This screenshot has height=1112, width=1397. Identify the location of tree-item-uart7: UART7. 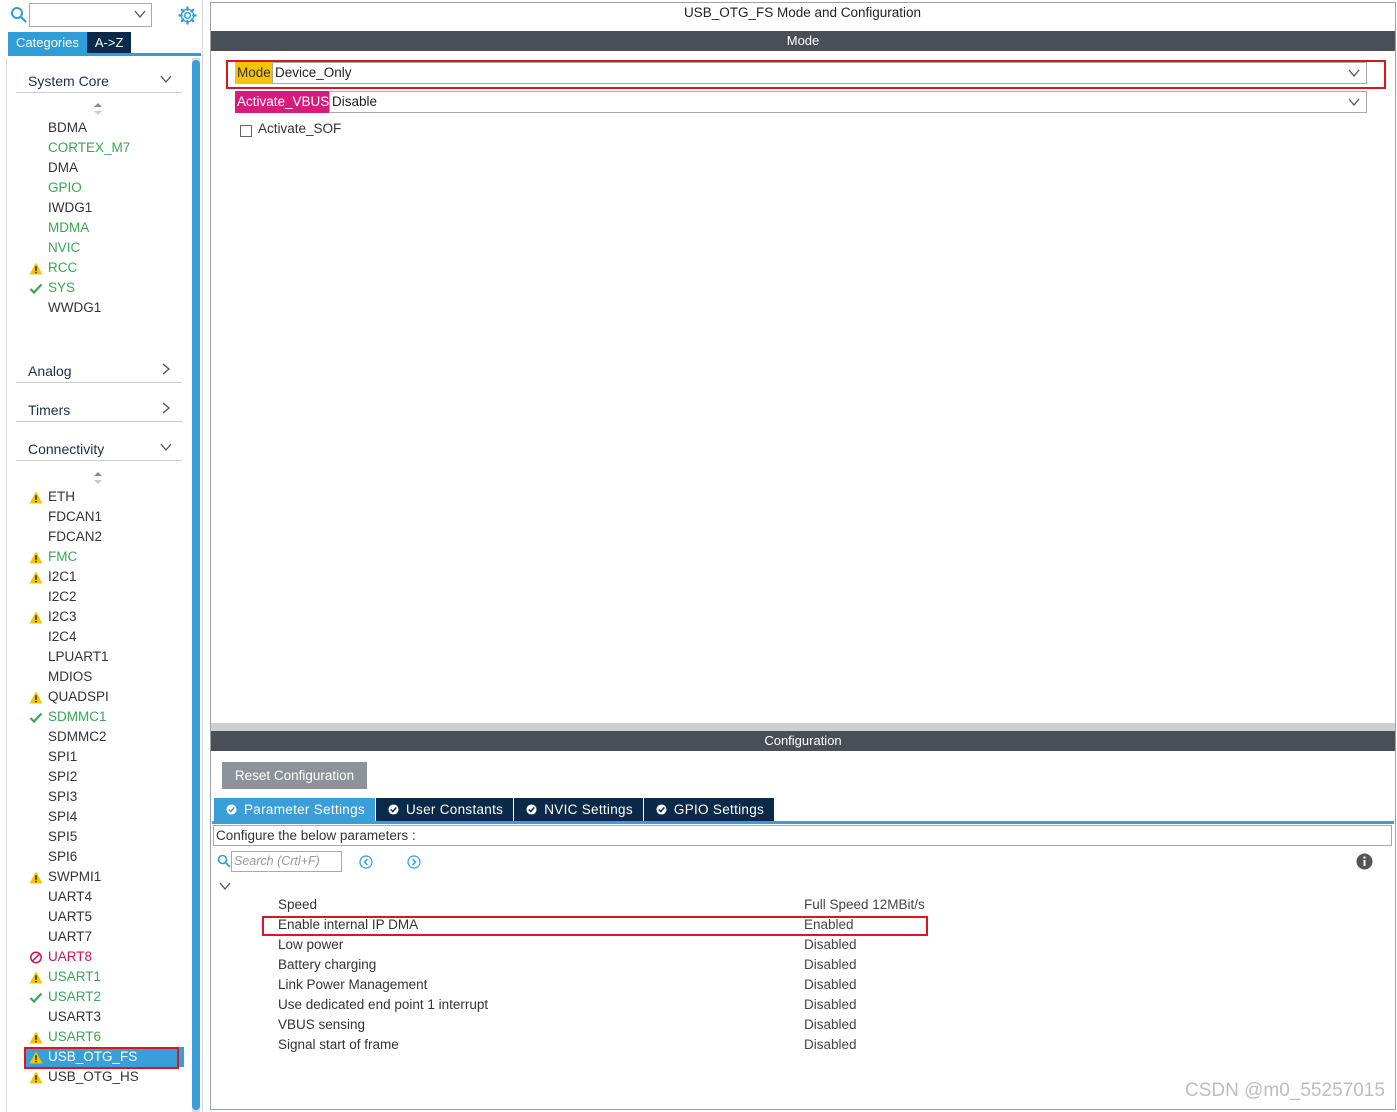
(104, 937).